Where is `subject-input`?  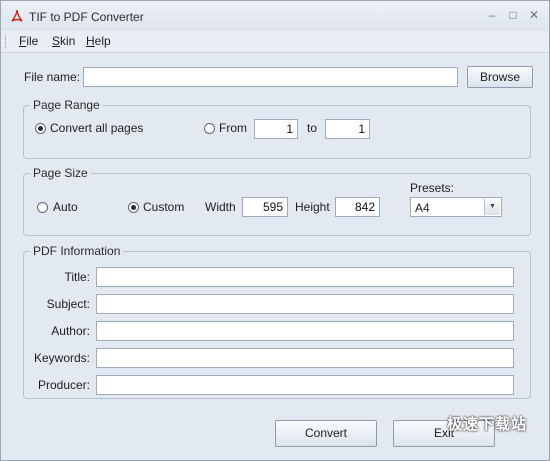
subject-input is located at coordinates (305, 304).